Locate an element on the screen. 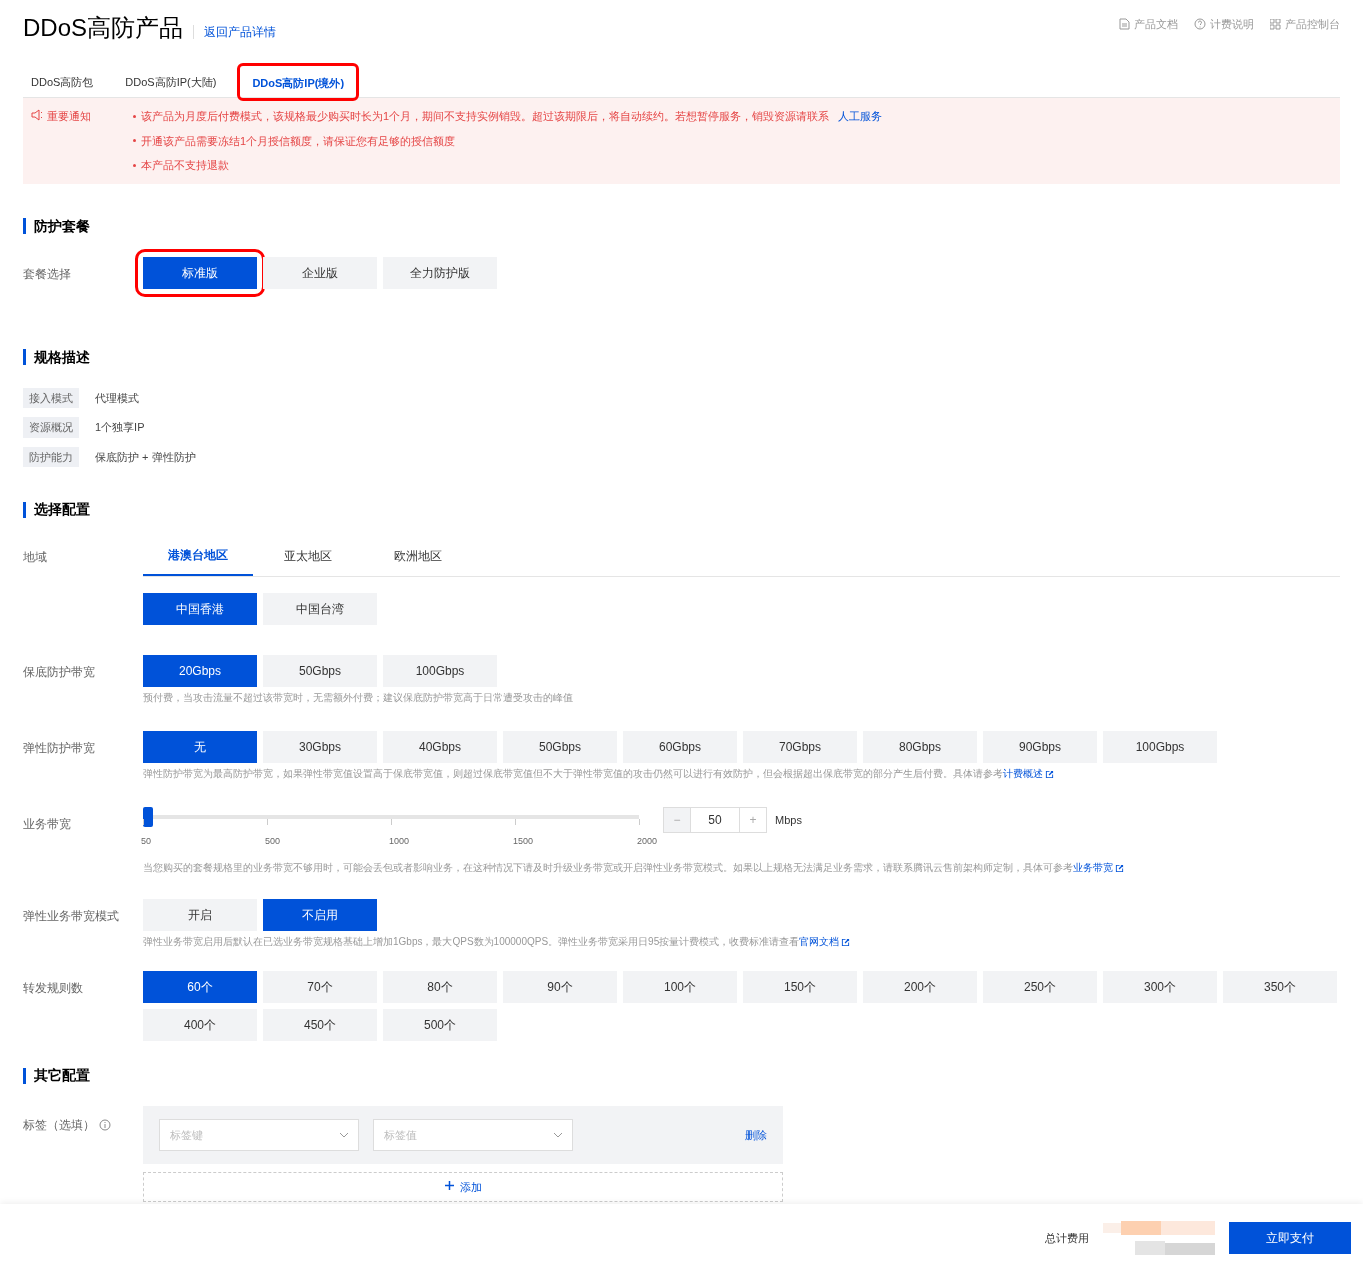  option-button: 30Gbps is located at coordinates (320, 747).